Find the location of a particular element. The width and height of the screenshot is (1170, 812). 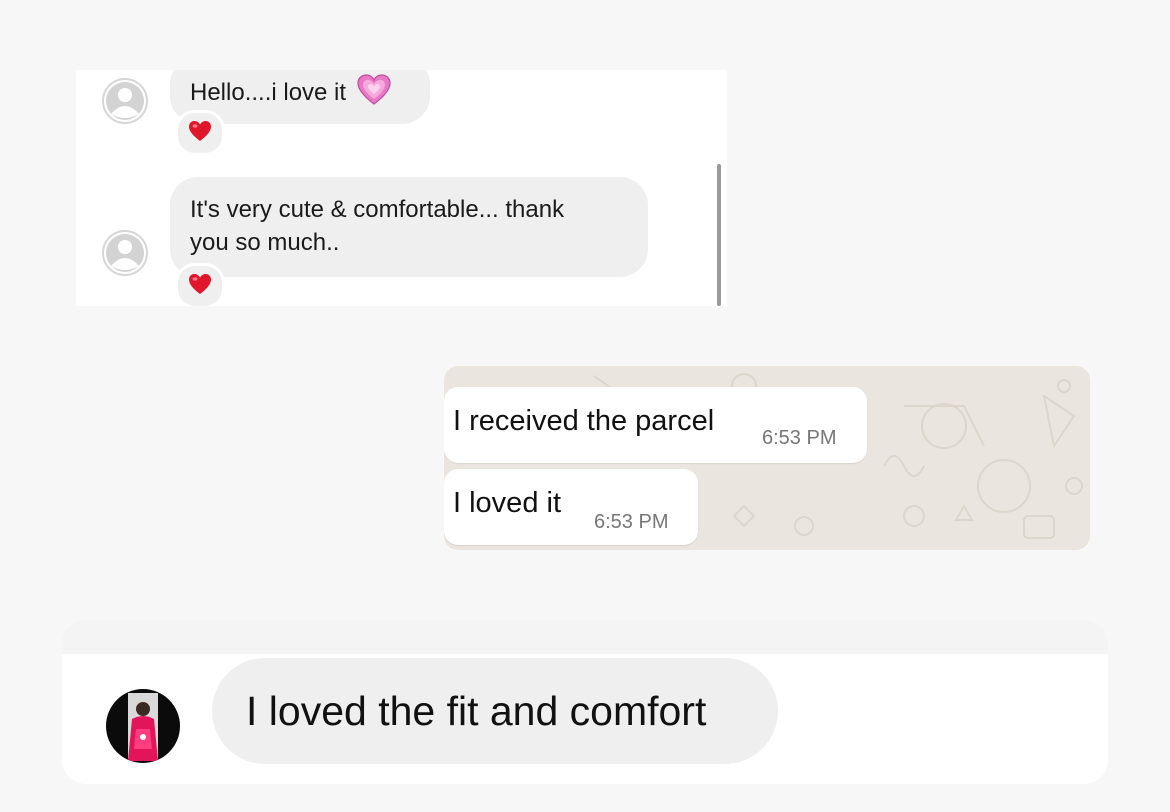

message-text: I received the parcel is located at coordinates (584, 421).